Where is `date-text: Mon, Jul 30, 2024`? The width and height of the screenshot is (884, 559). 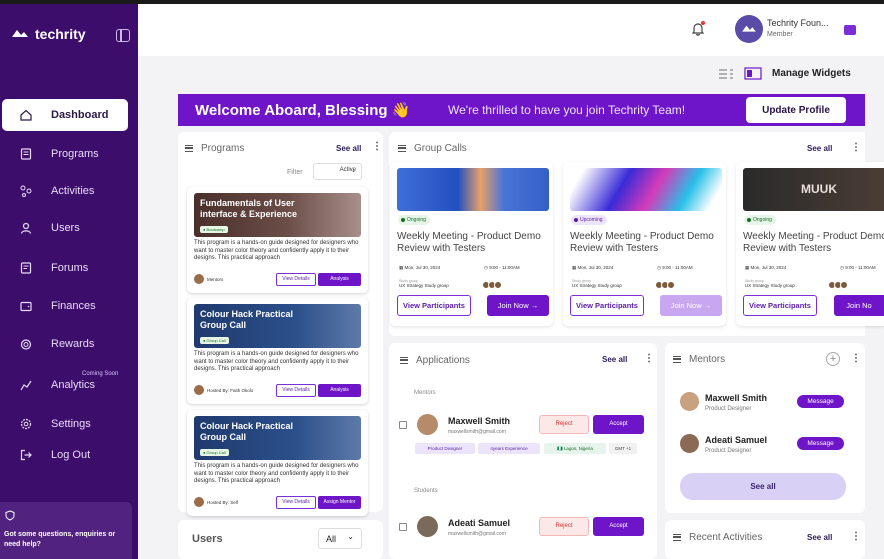
date-text: Mon, Jul 30, 2024 is located at coordinates (768, 267).